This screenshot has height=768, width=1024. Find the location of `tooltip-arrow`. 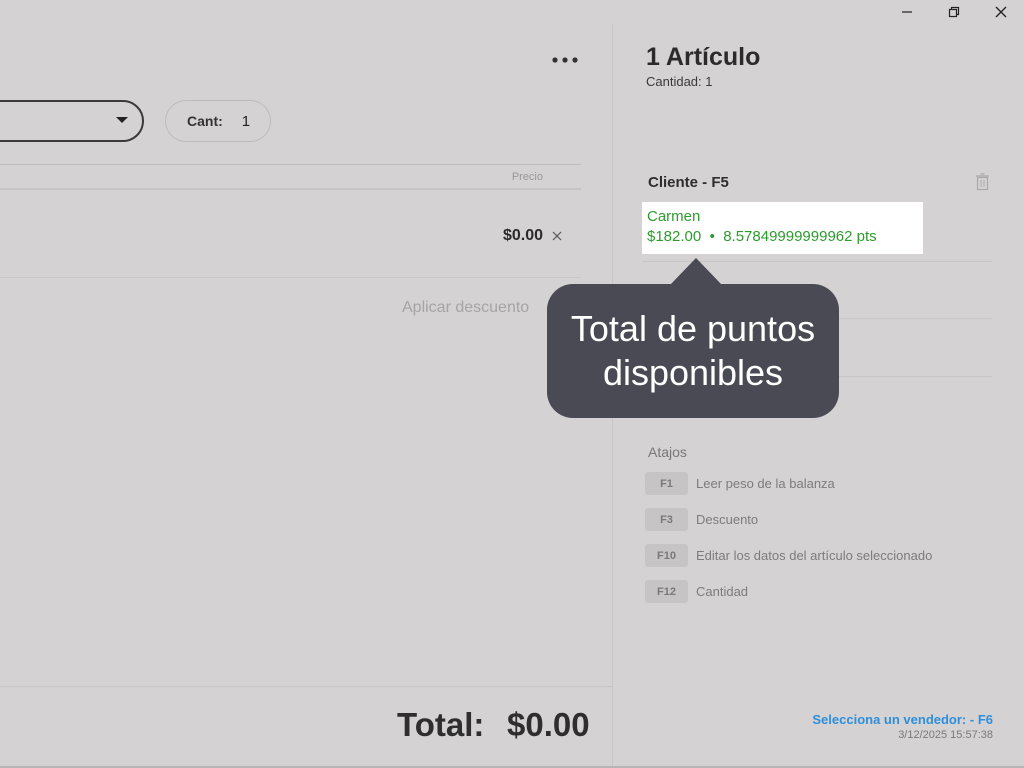

tooltip-arrow is located at coordinates (696, 271).